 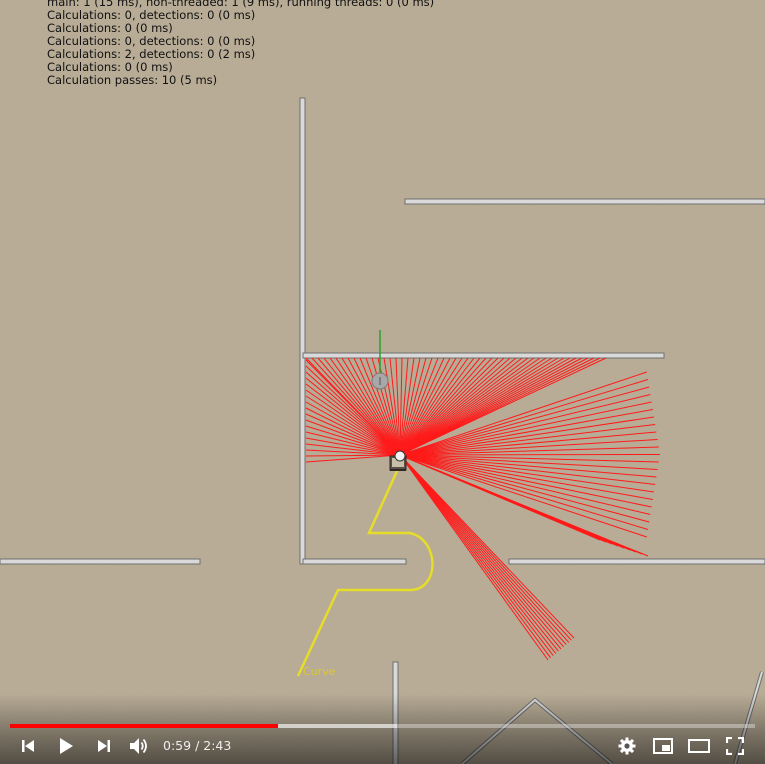 I want to click on wall-bottom-mid, so click(x=354, y=561).